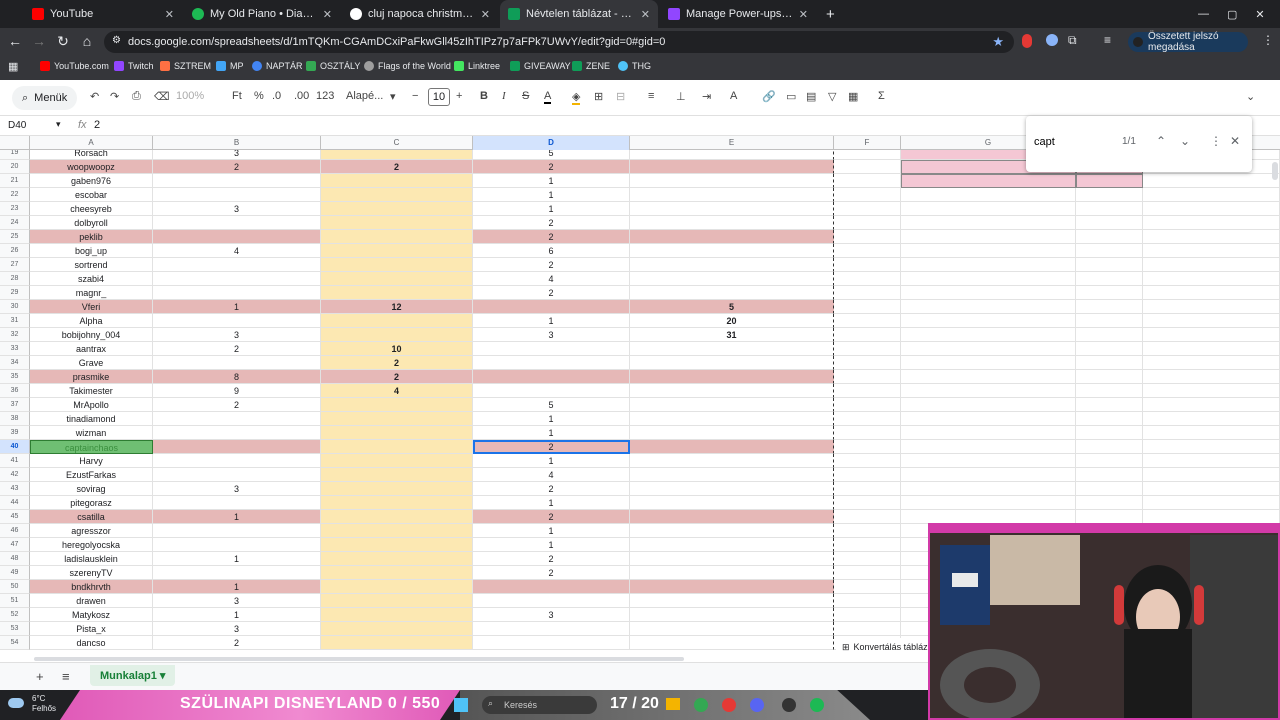 Image resolution: width=1280 pixels, height=720 pixels. Describe the element at coordinates (91, 475) in the screenshot. I see `cell-a42: EzustFarkas` at that location.